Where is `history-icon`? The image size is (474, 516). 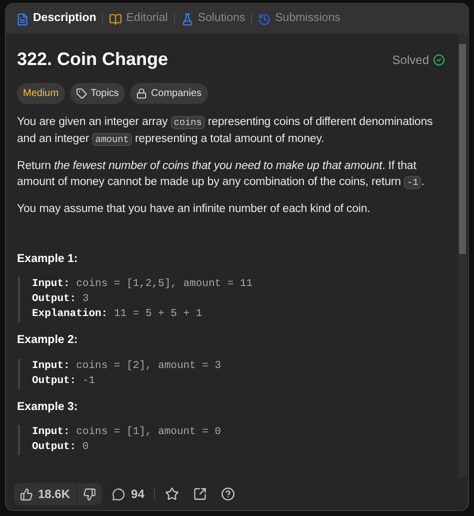
history-icon is located at coordinates (265, 19).